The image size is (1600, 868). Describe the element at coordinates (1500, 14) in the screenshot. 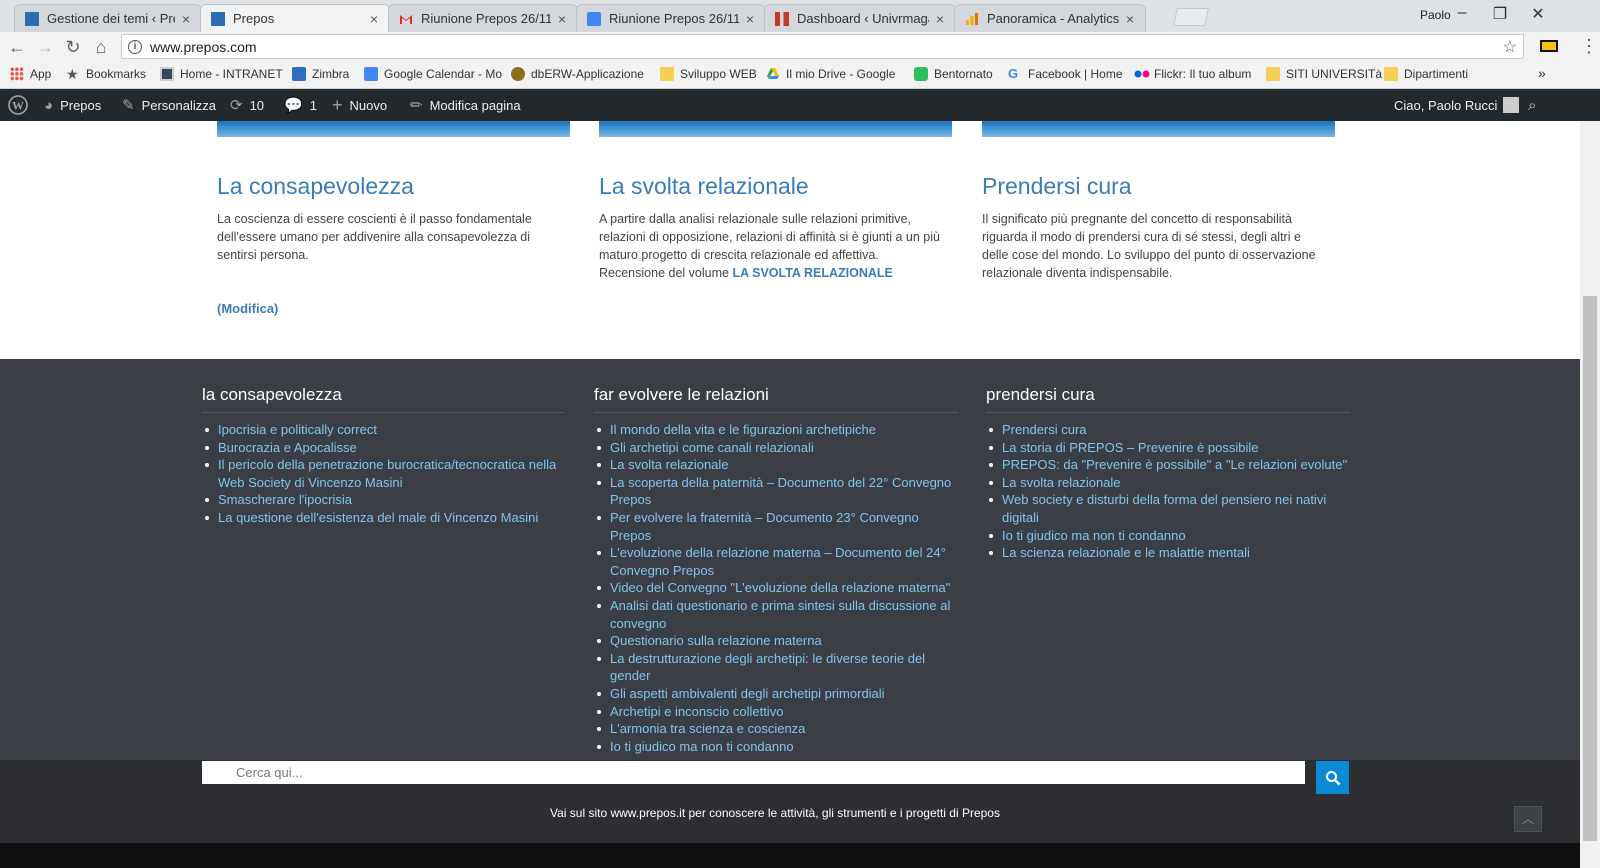

I see `restore-icon: ❐` at that location.